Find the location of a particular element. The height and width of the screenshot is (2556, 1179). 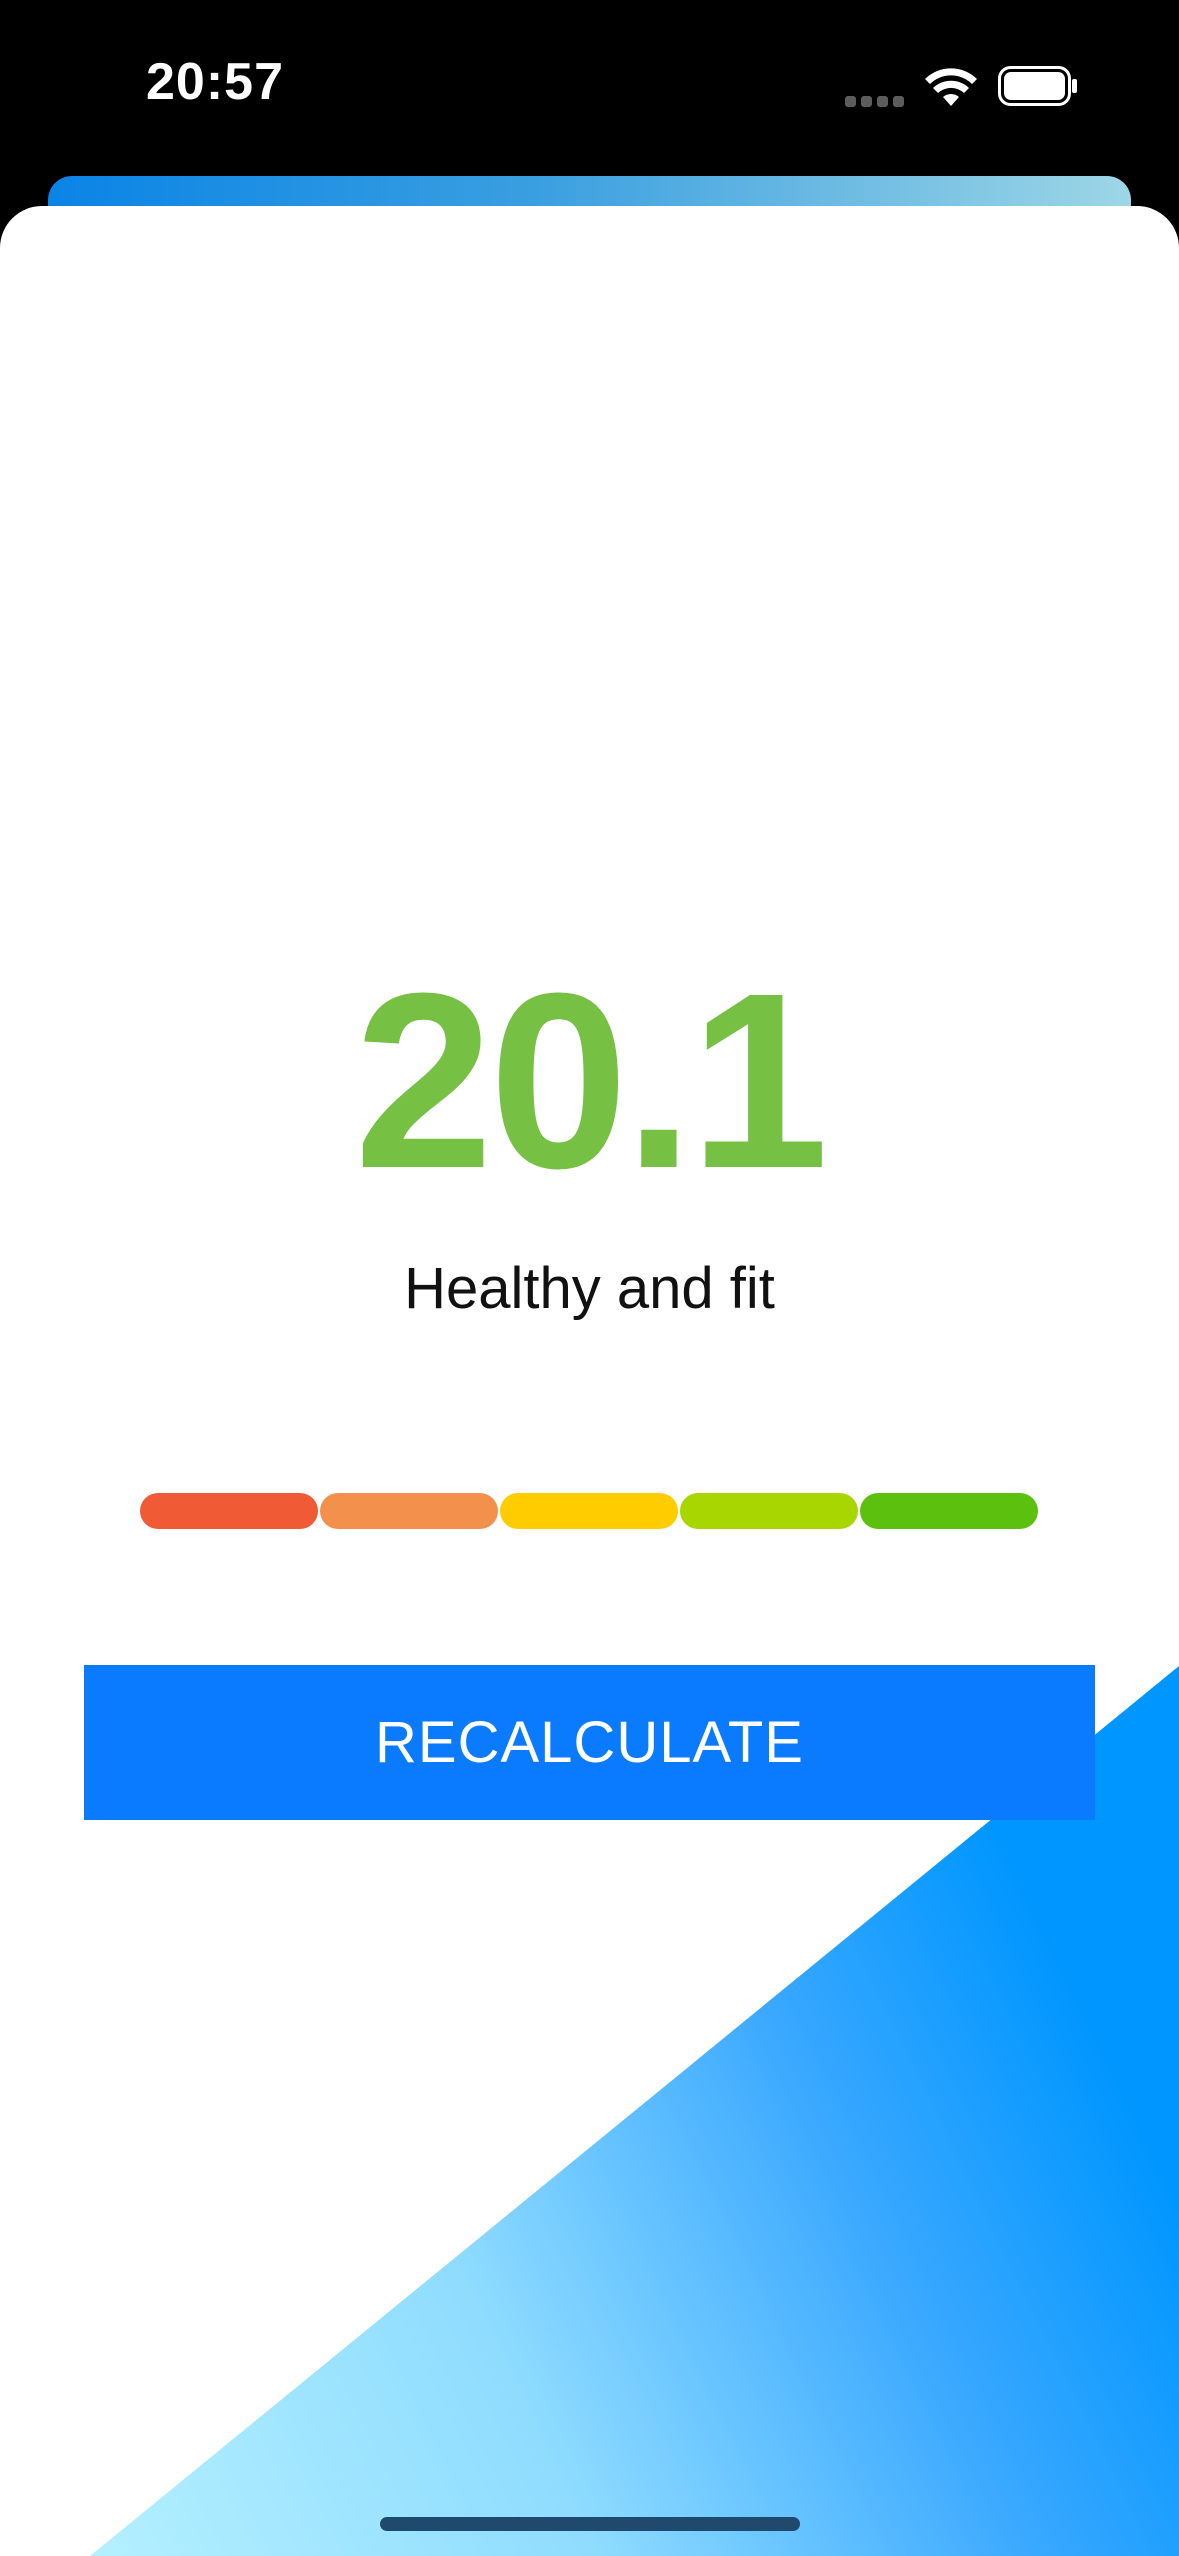

signal-icon is located at coordinates (875, 102).